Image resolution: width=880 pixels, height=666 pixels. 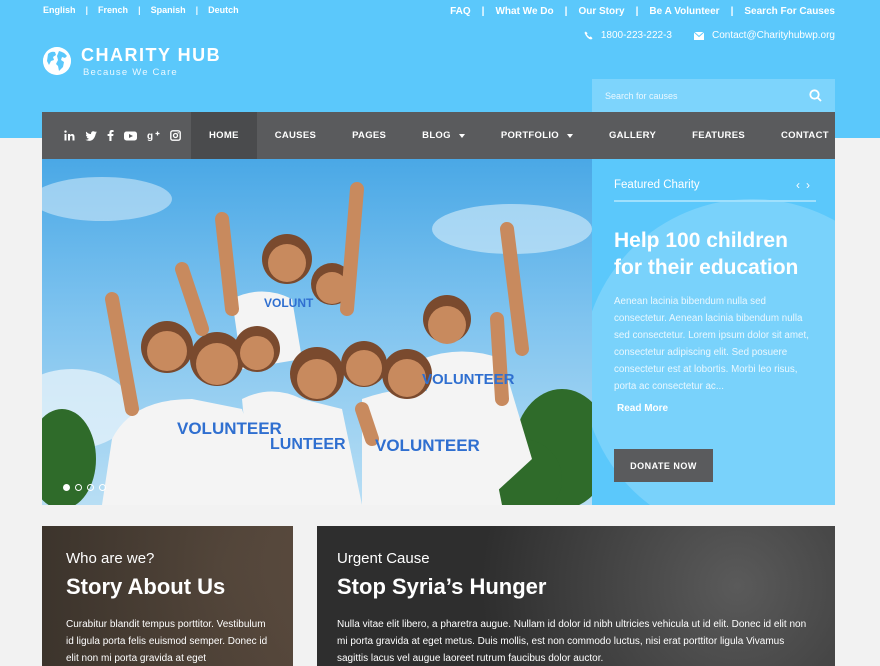 I want to click on nav-gallery-label: GALLERY, so click(x=632, y=135).